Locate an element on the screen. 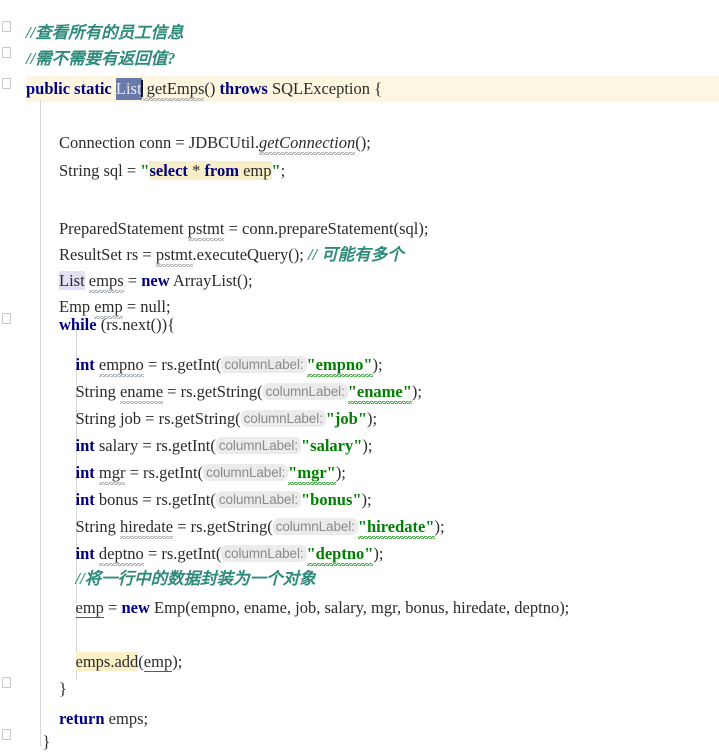 This screenshot has width=719, height=755. code-line-17: int mgr = rs.getInt(columnLabel: "mgr"); is located at coordinates (359, 473).